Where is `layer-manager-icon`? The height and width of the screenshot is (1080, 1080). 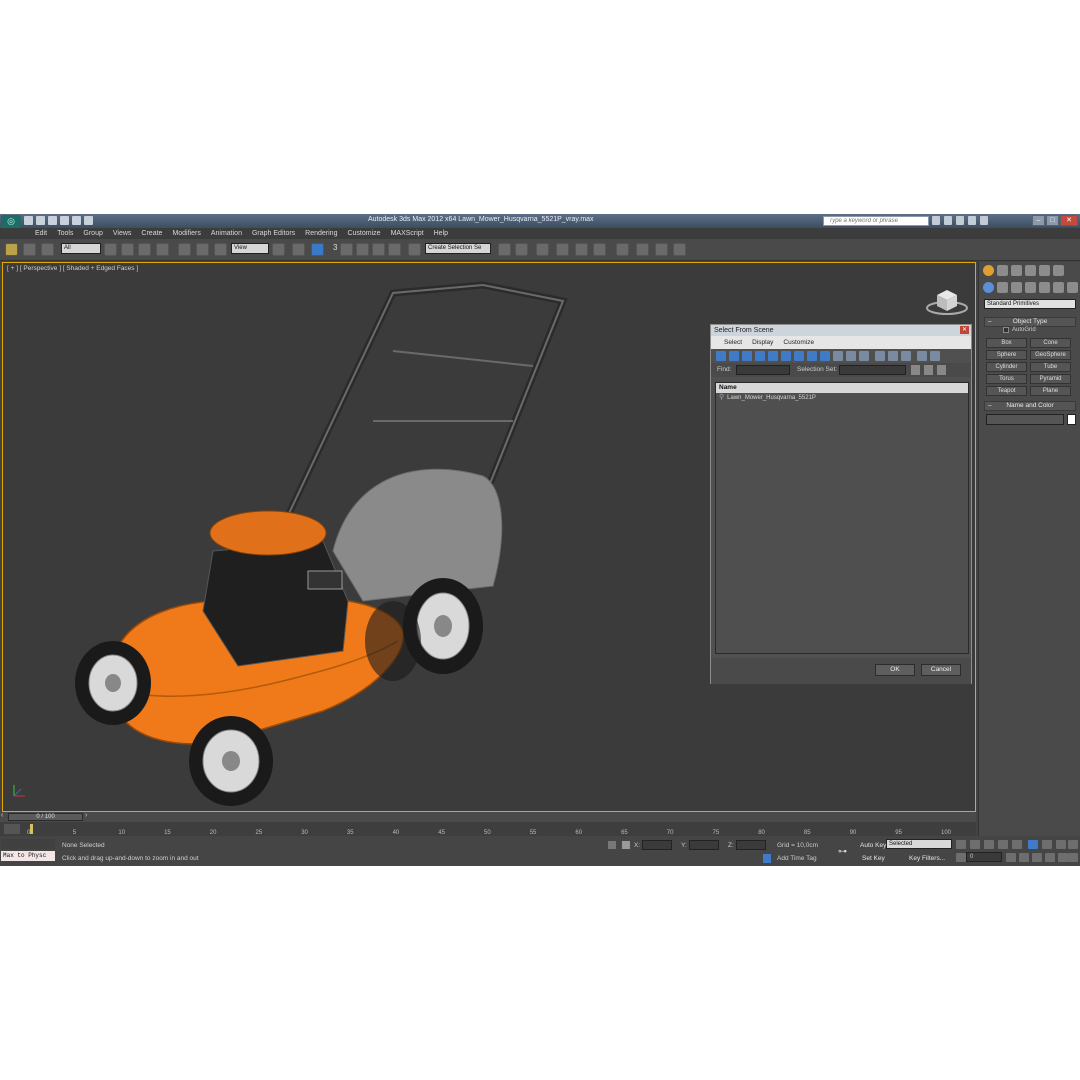 layer-manager-icon is located at coordinates (542, 249).